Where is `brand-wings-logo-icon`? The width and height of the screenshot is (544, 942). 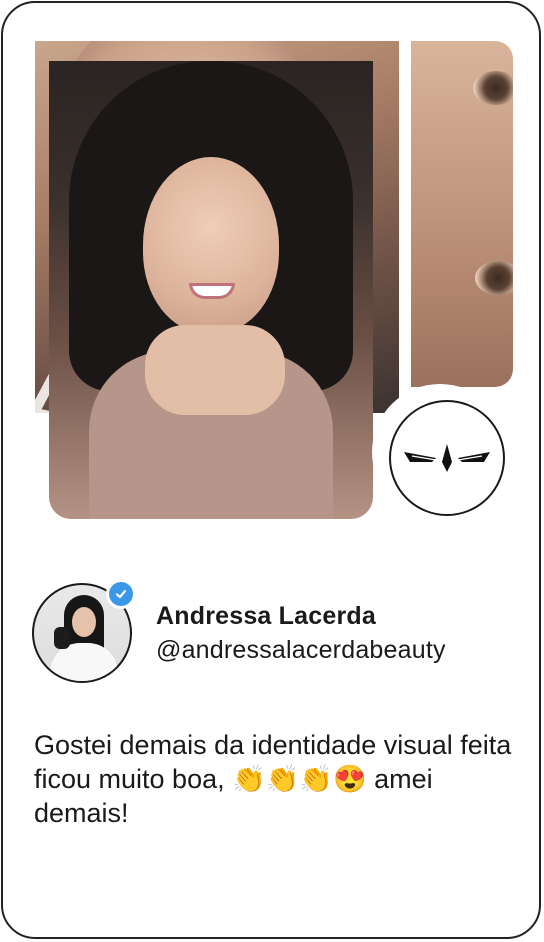 brand-wings-logo-icon is located at coordinates (447, 458).